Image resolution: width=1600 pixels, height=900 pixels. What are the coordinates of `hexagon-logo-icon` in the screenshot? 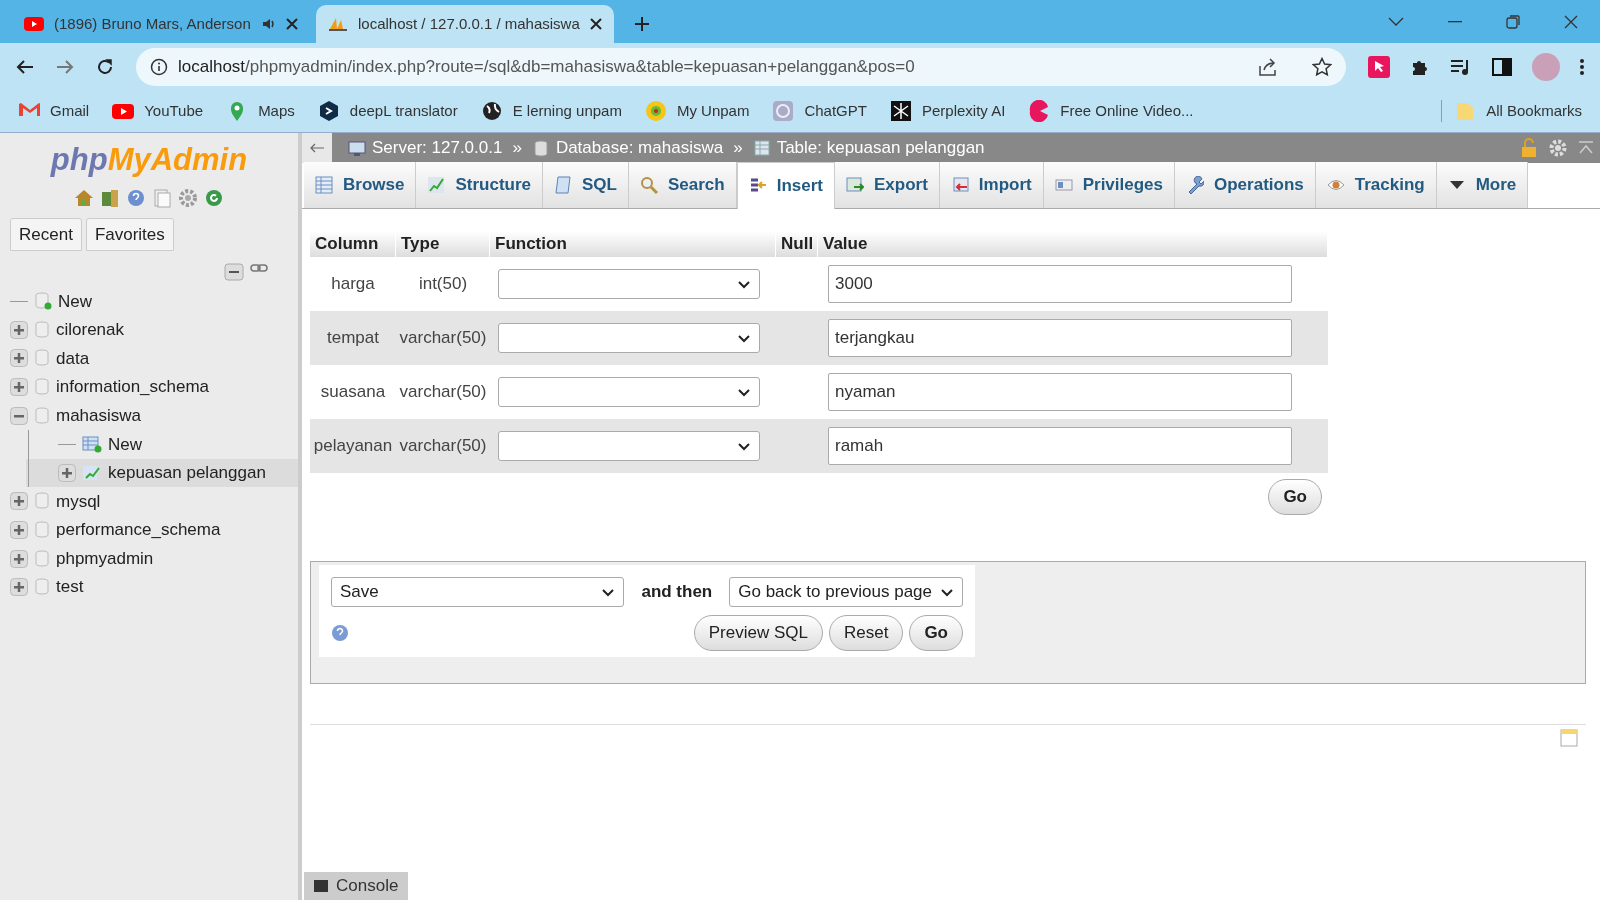 It's located at (328, 111).